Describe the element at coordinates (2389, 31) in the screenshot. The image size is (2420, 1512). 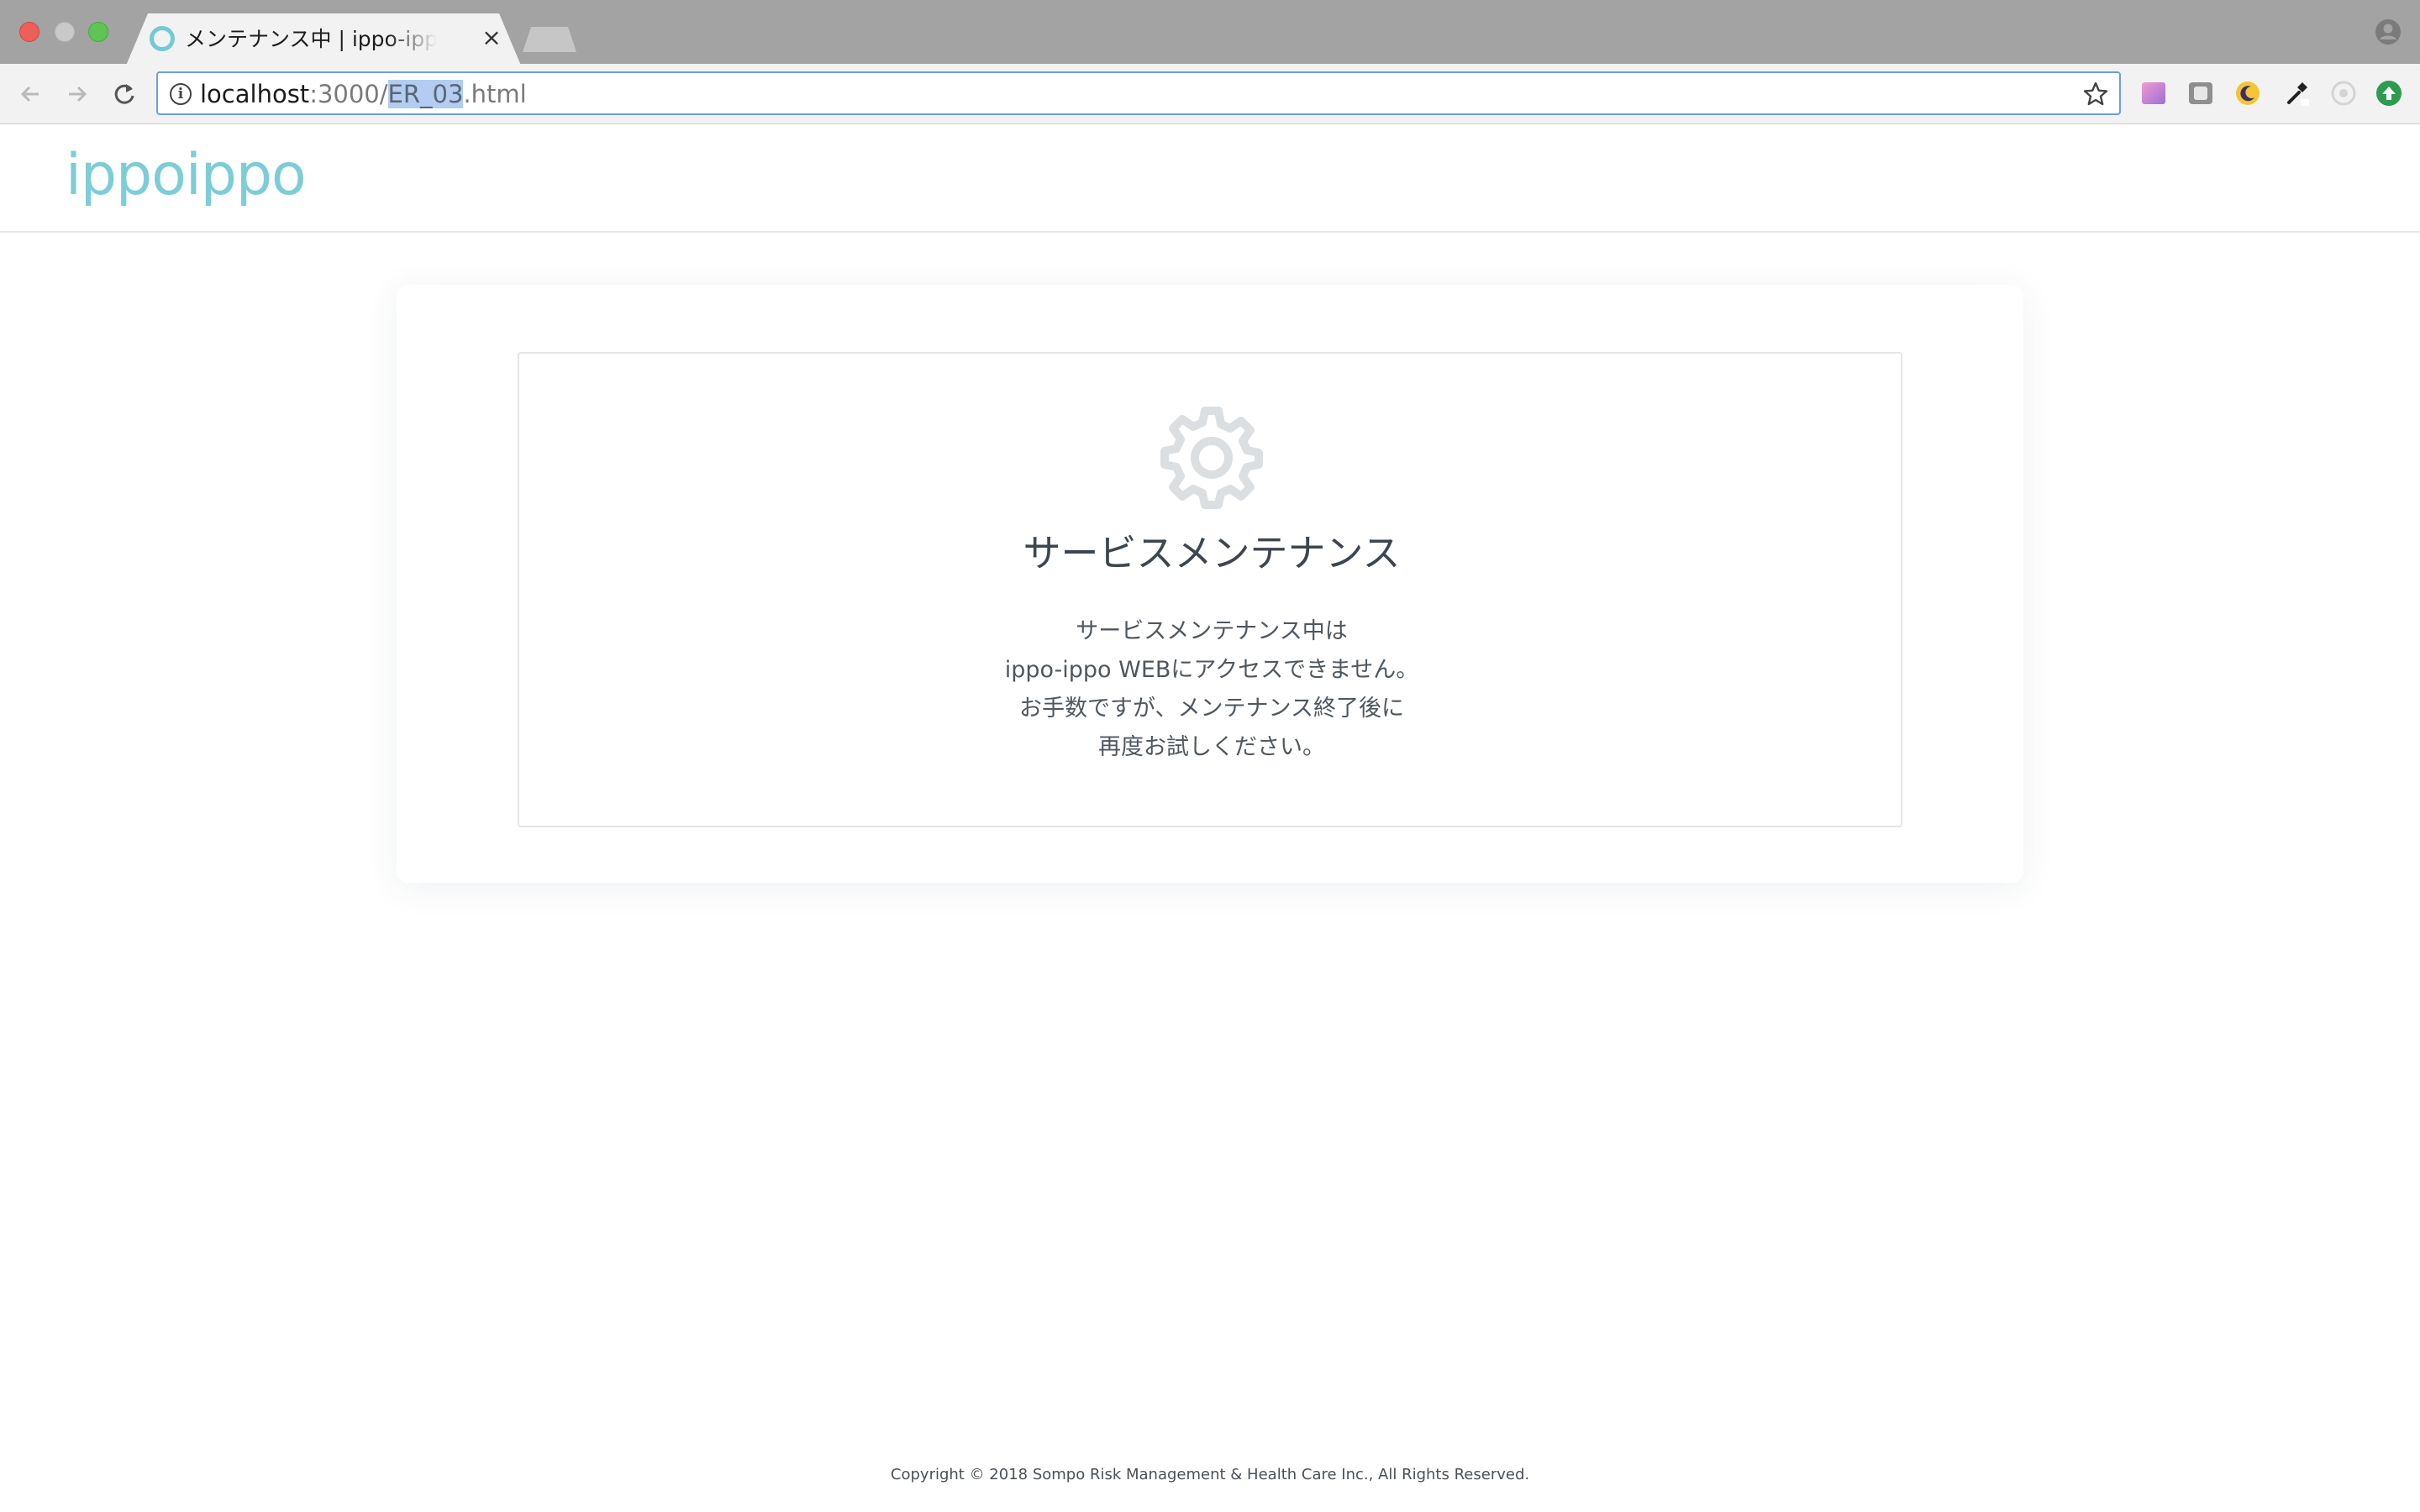
I see `profile-icon` at that location.